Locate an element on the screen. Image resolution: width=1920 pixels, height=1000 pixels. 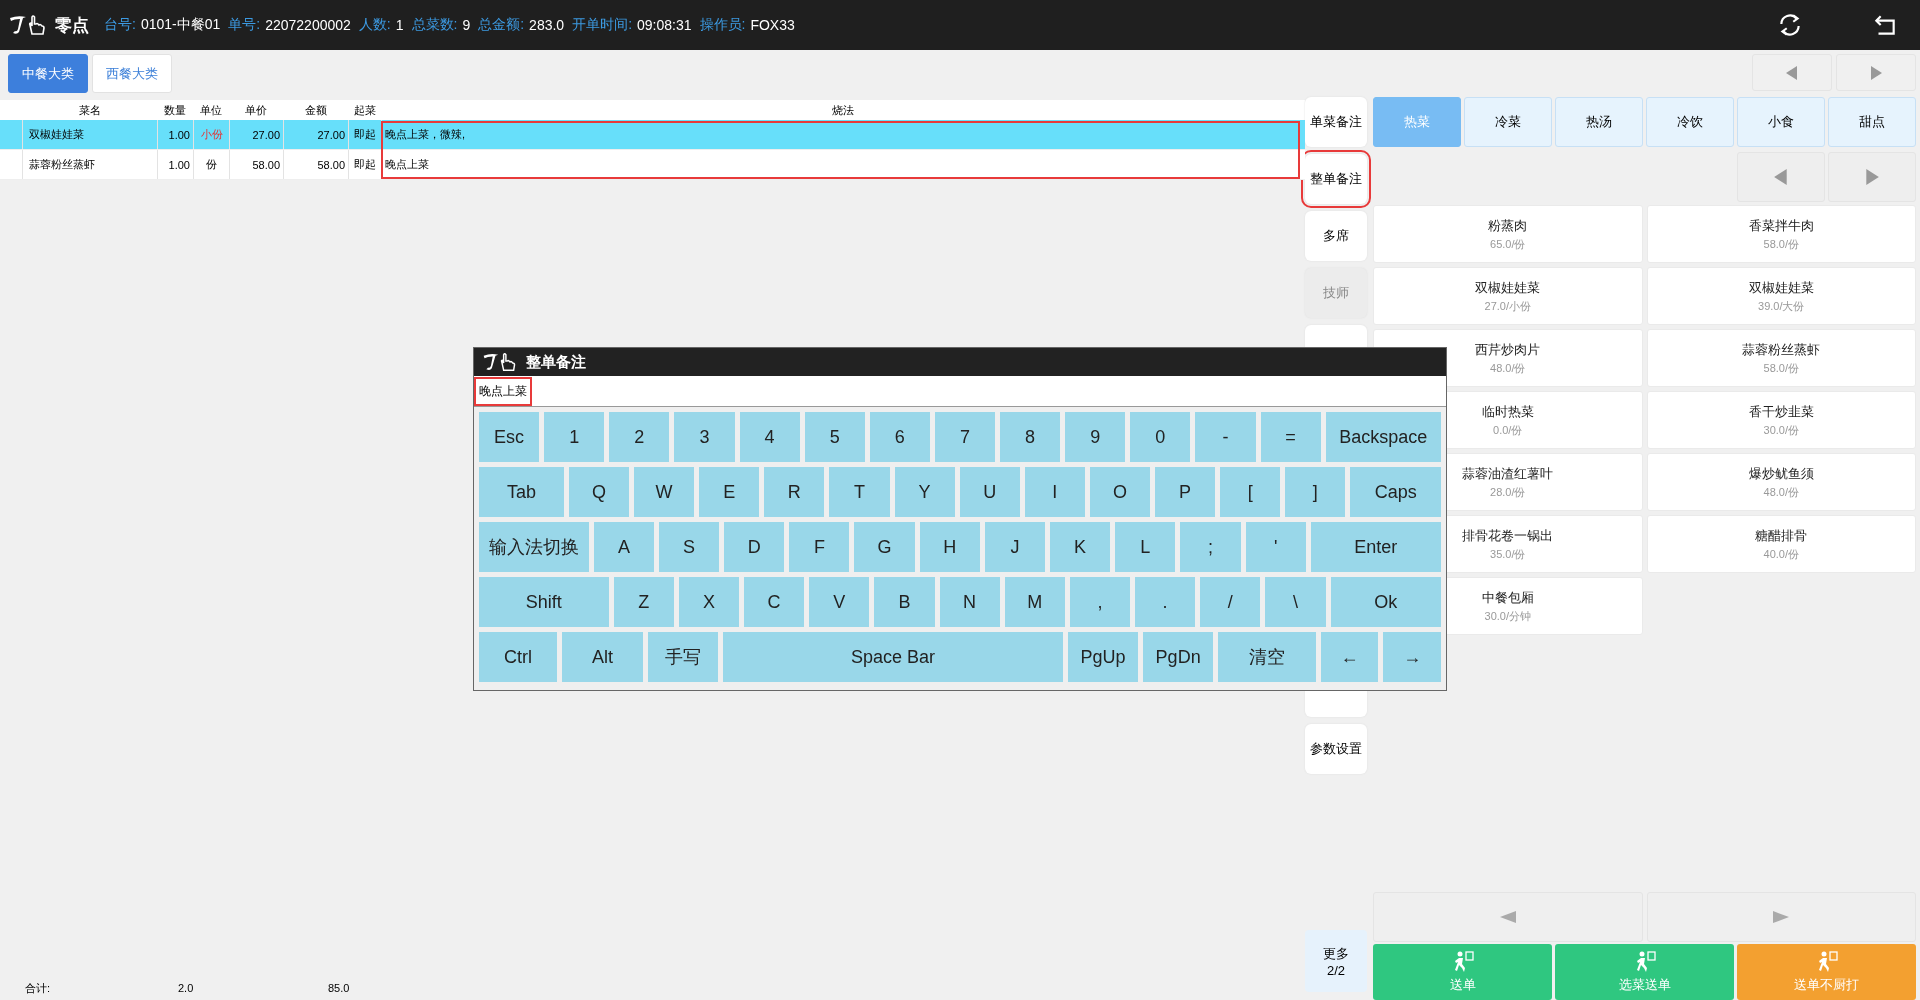
keyboard-key: , is located at coordinates (1100, 602).